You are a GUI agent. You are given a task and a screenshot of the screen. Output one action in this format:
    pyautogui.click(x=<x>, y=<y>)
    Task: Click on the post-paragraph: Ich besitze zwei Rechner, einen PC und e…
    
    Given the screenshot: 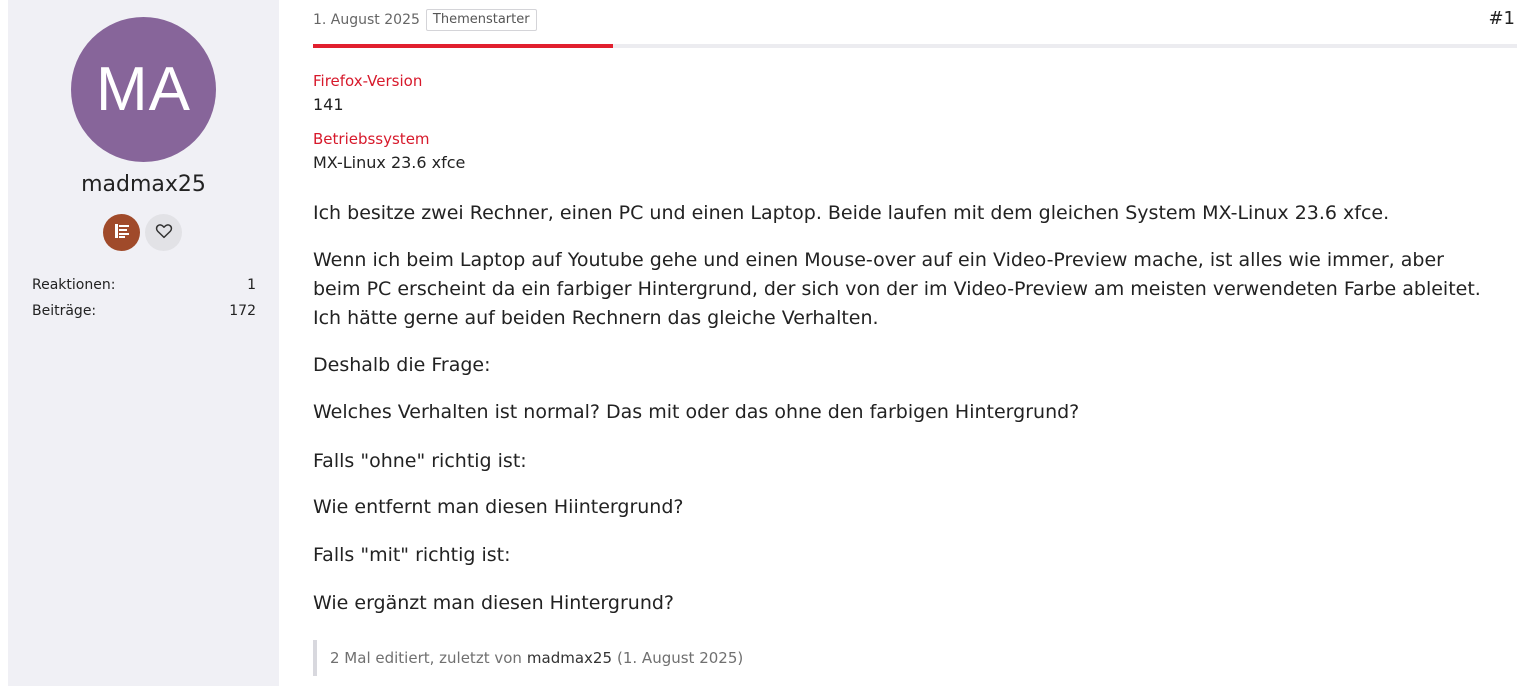 What is the action you would take?
    pyautogui.click(x=851, y=213)
    